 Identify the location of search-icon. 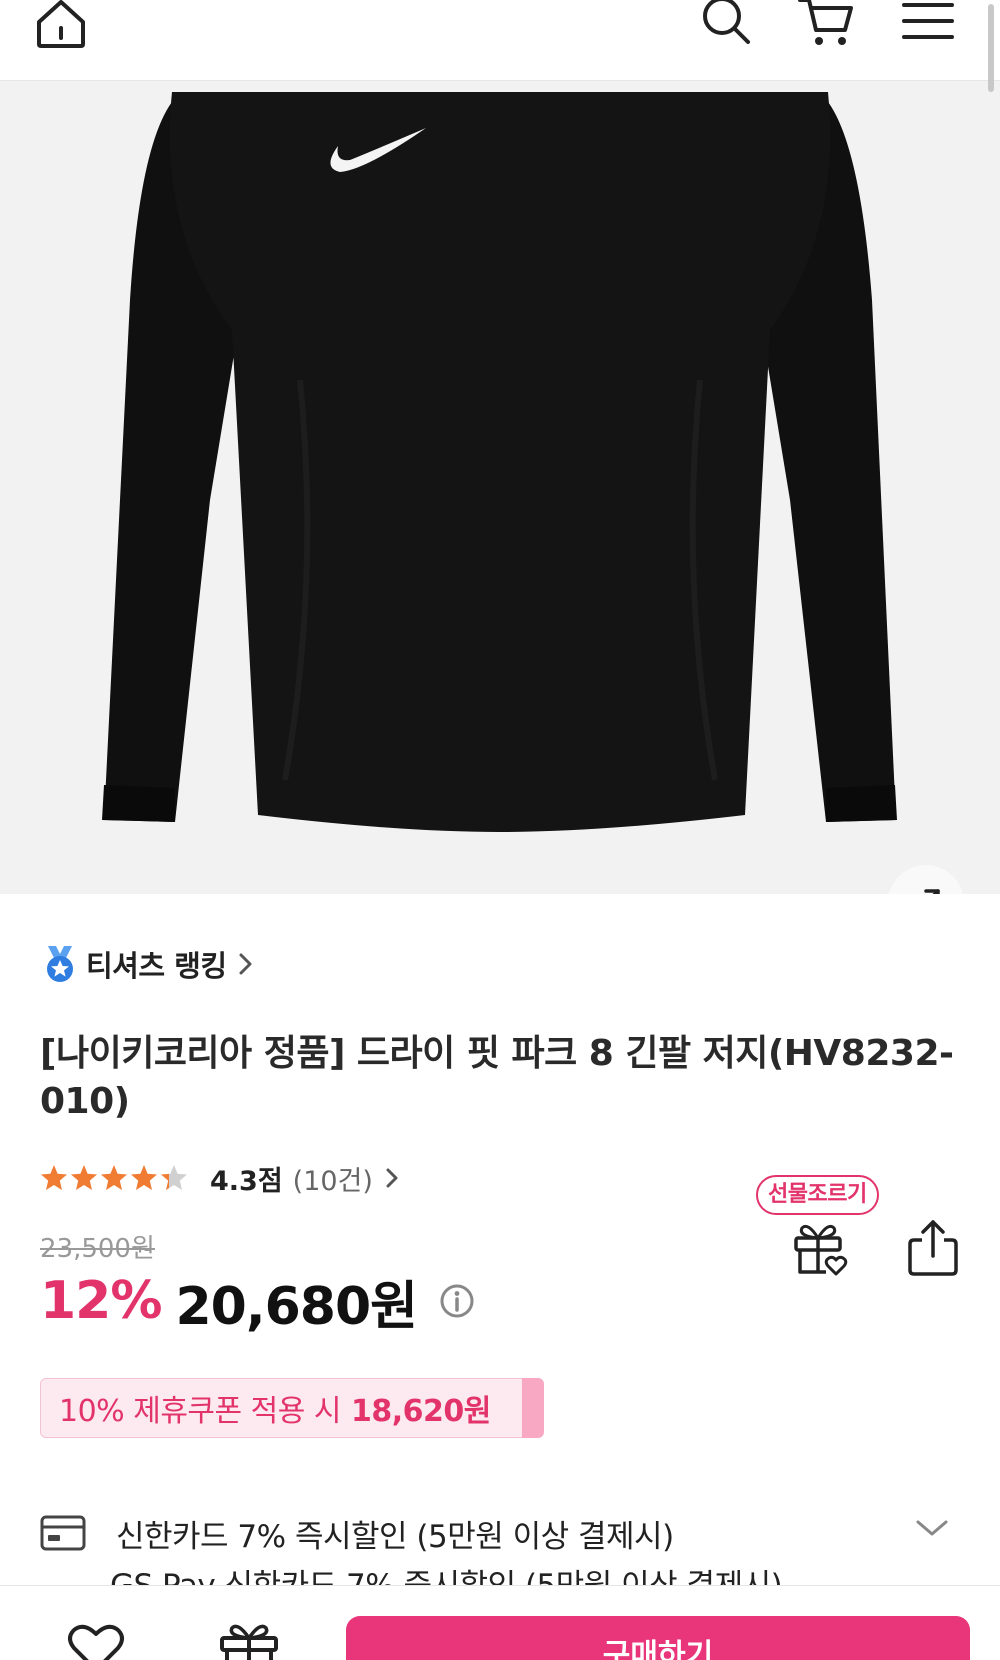
(726, 25).